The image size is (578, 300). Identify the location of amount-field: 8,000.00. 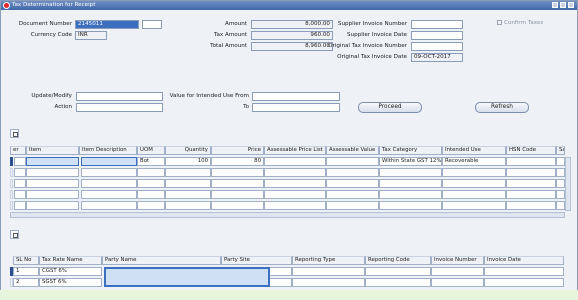
(292, 24).